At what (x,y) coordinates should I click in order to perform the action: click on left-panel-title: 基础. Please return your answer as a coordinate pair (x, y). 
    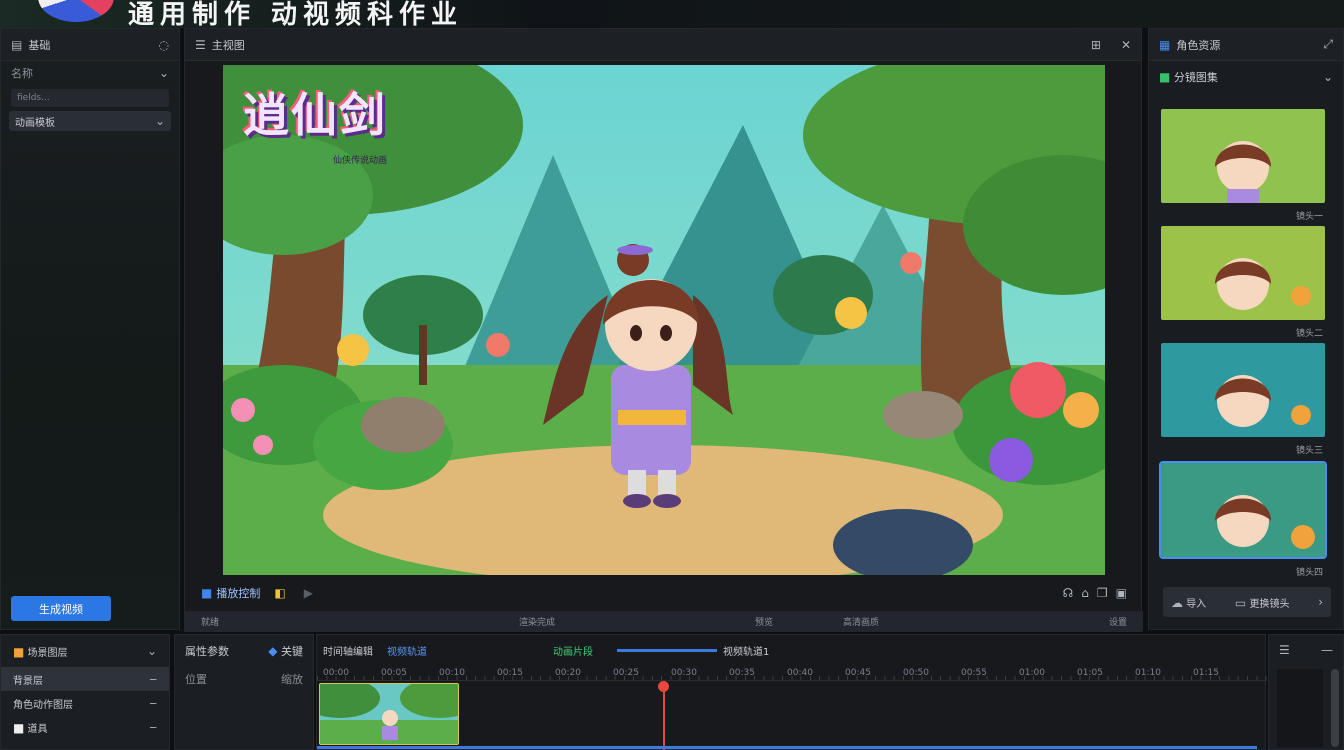
    Looking at the image, I should click on (39, 45).